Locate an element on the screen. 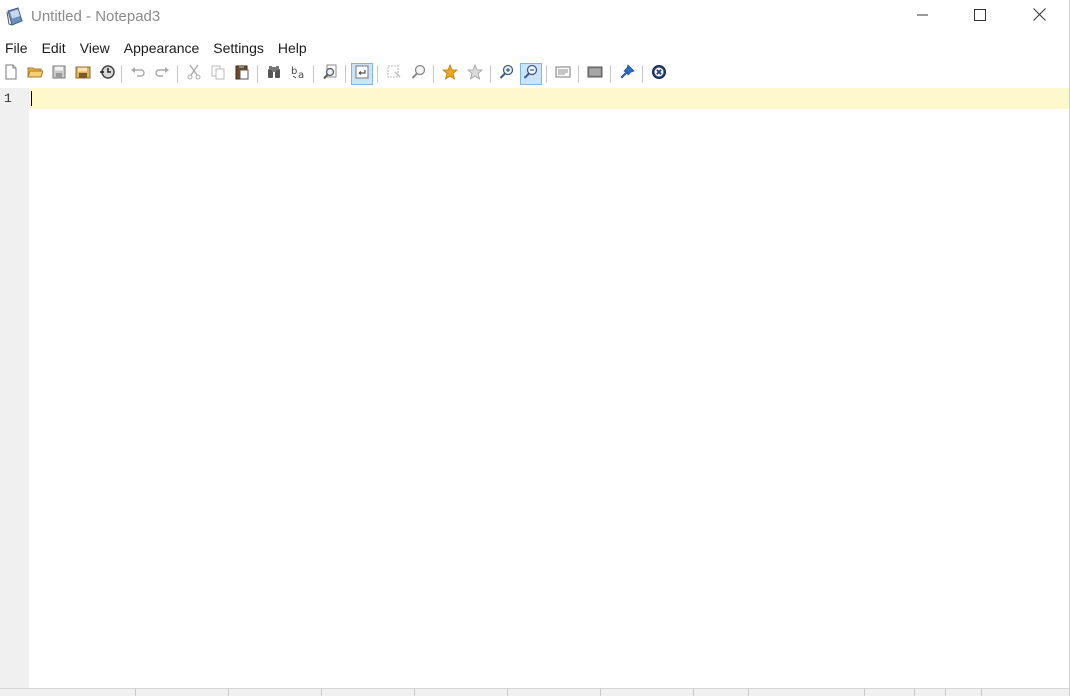 The image size is (1070, 696). menu-view: View is located at coordinates (95, 48).